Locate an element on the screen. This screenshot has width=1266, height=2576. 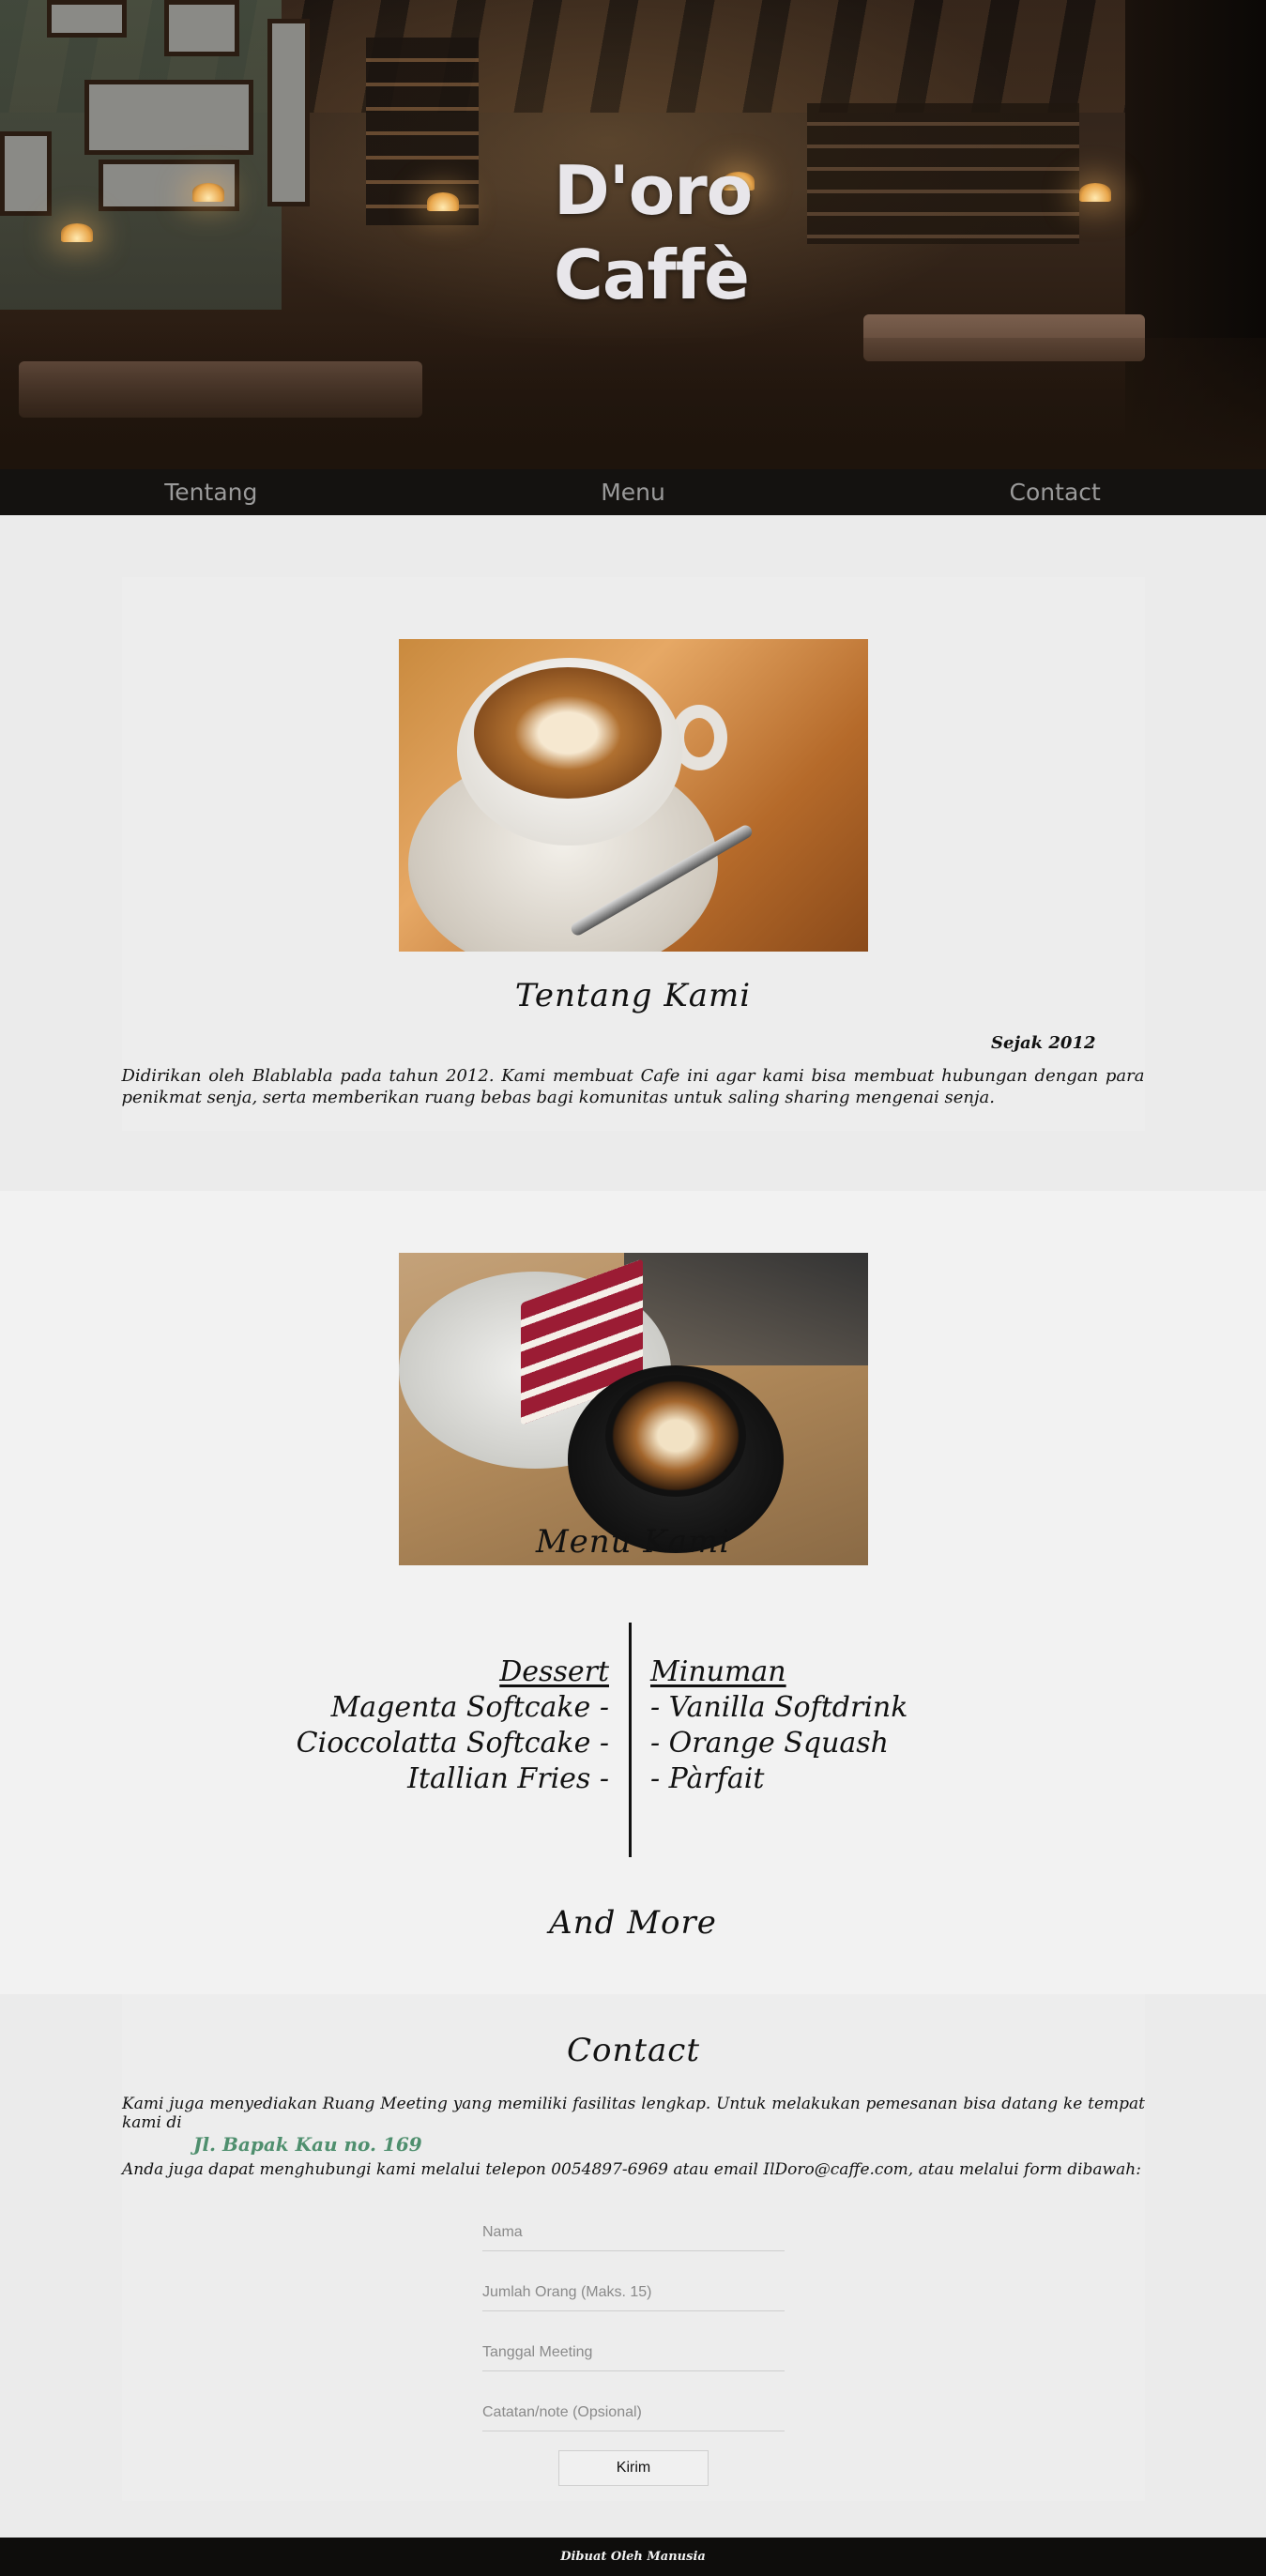
dessert-item: Magenta Softcake - is located at coordinates (469, 1707).